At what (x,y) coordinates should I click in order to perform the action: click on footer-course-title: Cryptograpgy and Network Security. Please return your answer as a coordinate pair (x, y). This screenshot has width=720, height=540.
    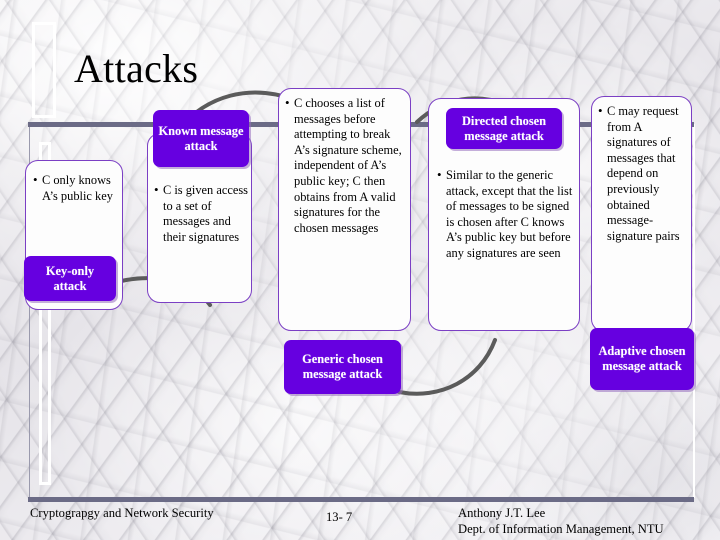
    Looking at the image, I should click on (122, 513).